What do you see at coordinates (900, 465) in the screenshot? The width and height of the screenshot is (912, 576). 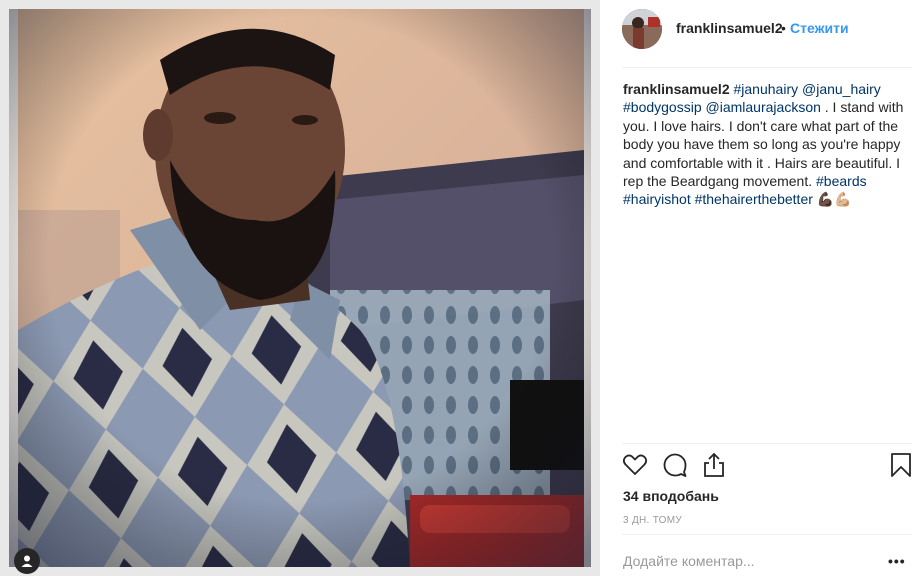 I see `bookmark-icon` at bounding box center [900, 465].